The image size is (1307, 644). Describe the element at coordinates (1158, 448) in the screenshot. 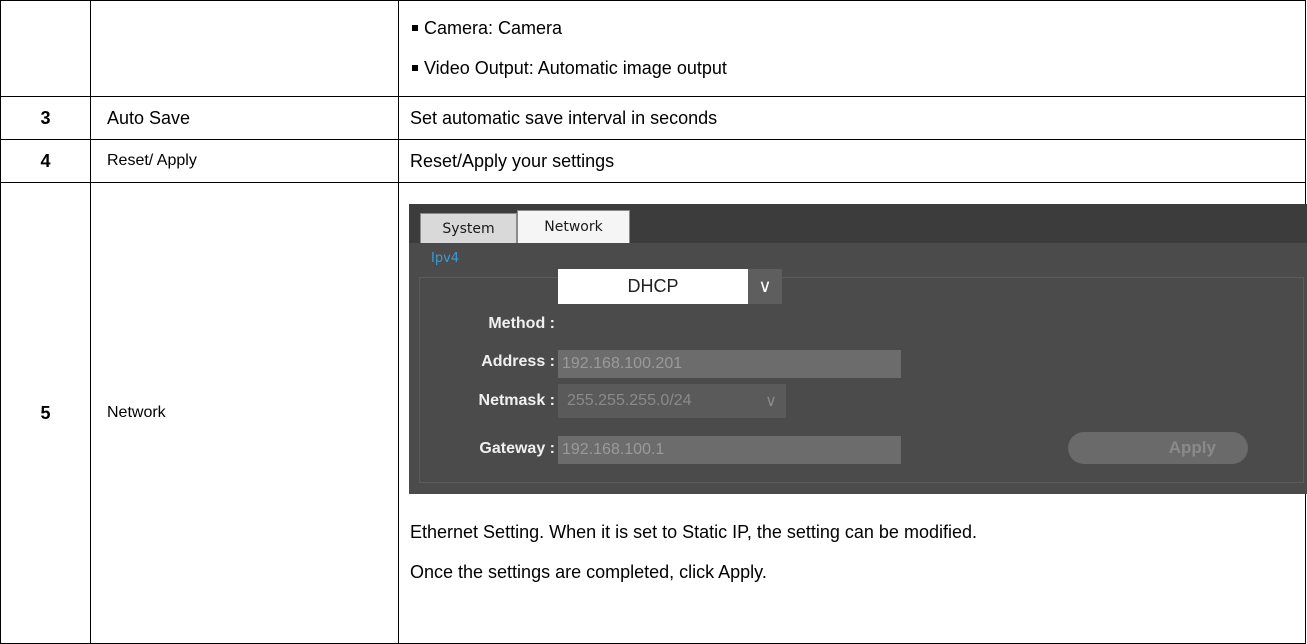

I see `apply-button: Apply` at that location.